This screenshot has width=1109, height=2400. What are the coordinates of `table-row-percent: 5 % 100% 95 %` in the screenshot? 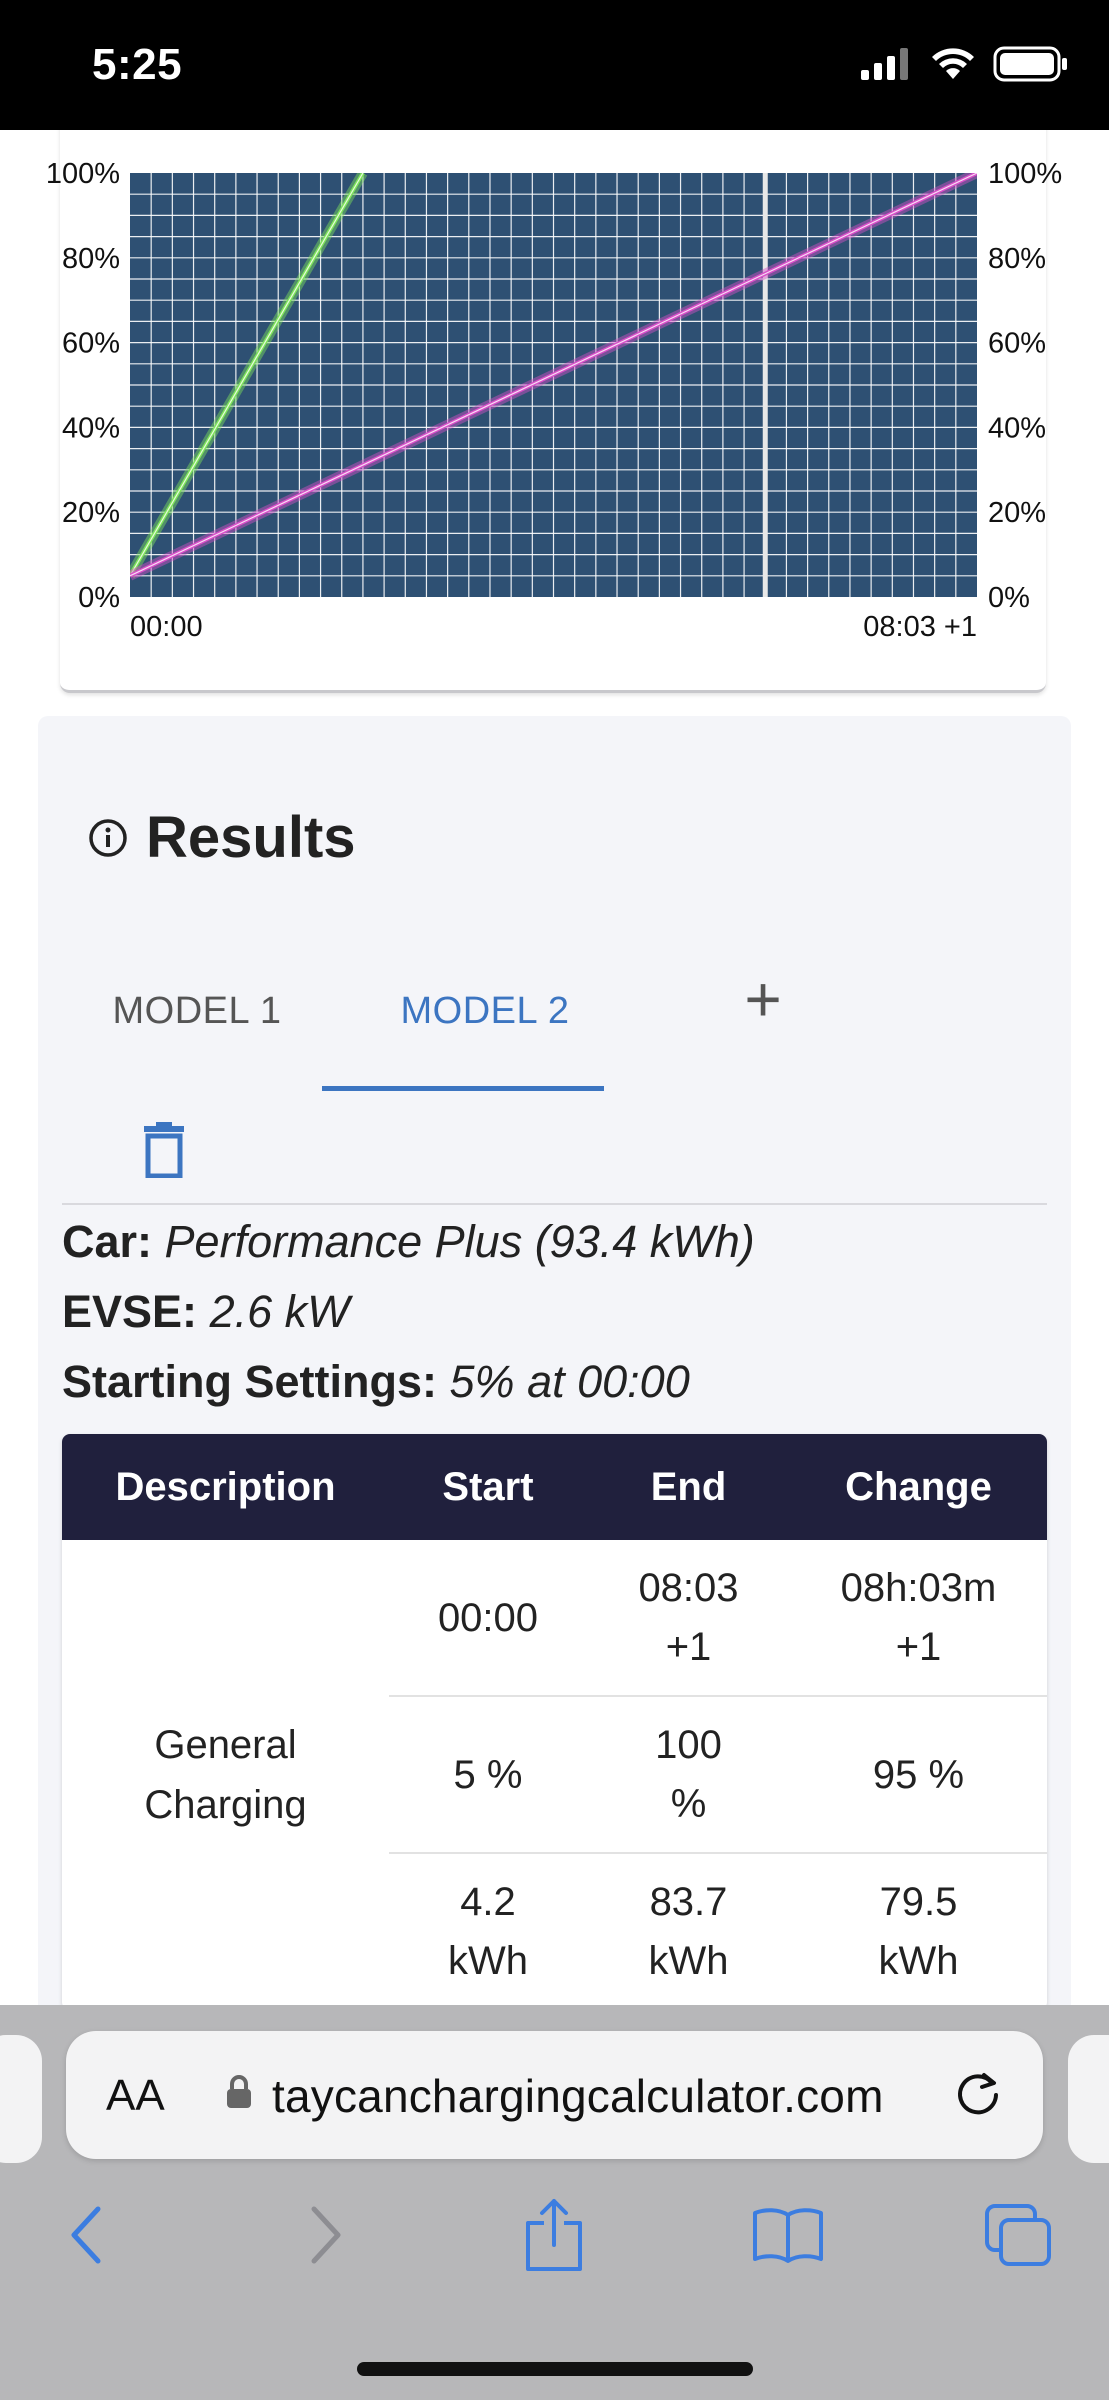 It's located at (718, 1775).